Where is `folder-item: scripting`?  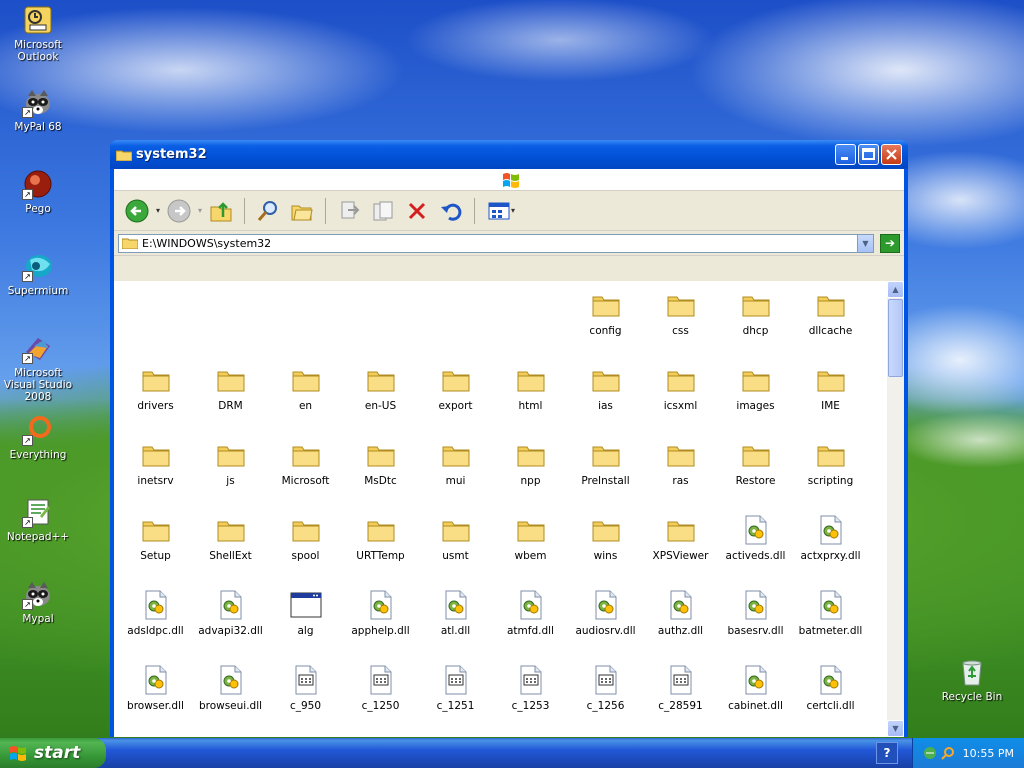 folder-item: scripting is located at coordinates (830, 463).